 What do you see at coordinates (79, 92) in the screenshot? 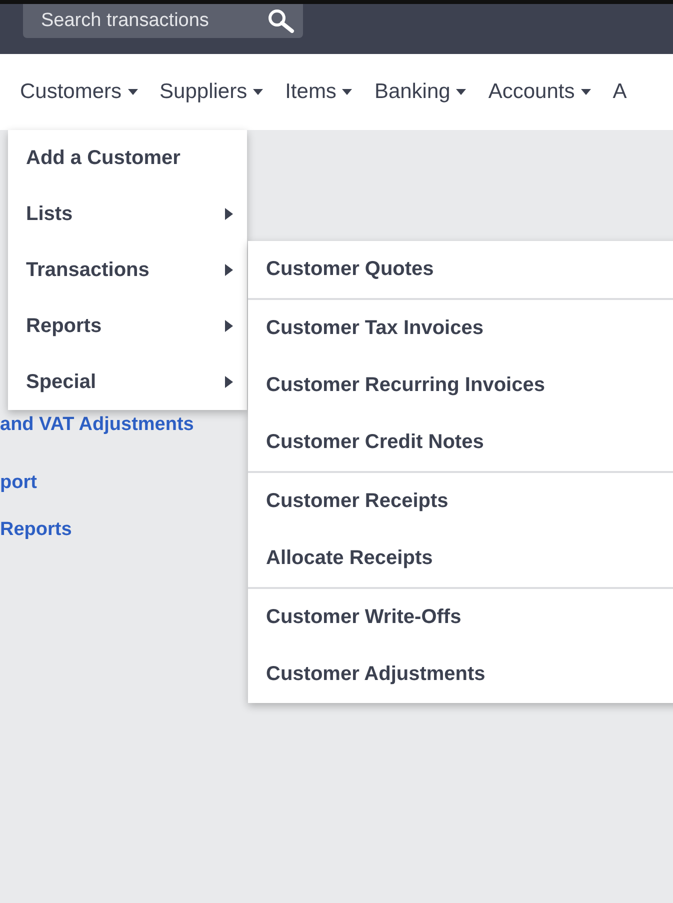
I see `nav-menu-item: Customers` at bounding box center [79, 92].